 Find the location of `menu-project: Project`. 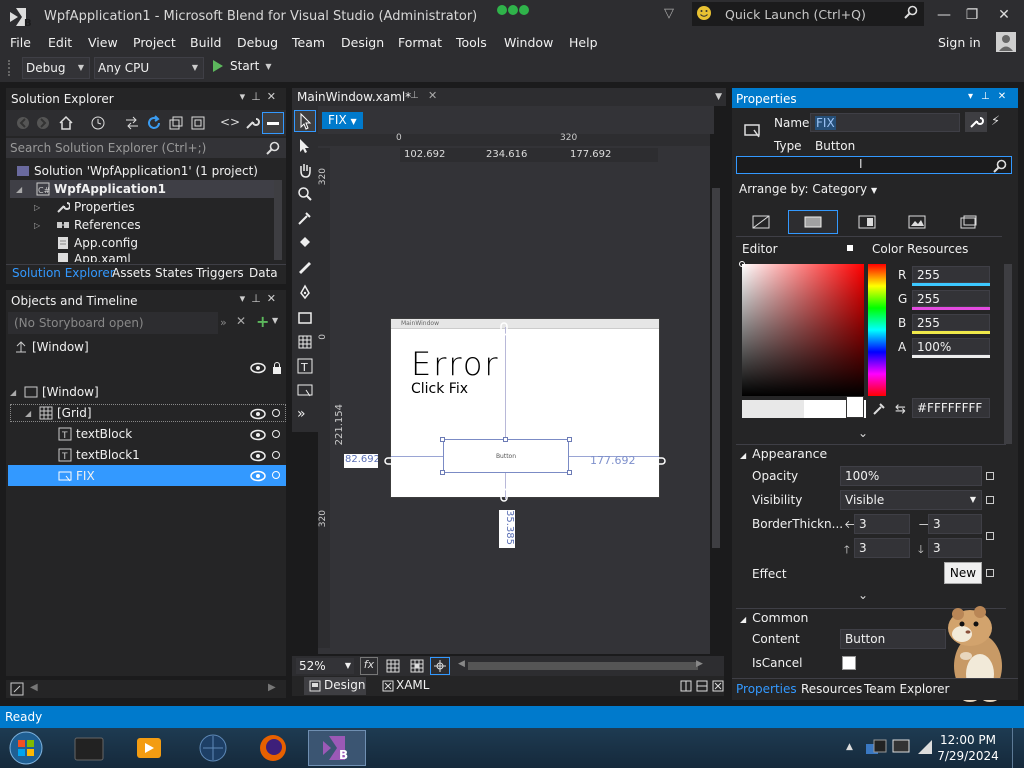

menu-project: Project is located at coordinates (154, 42).